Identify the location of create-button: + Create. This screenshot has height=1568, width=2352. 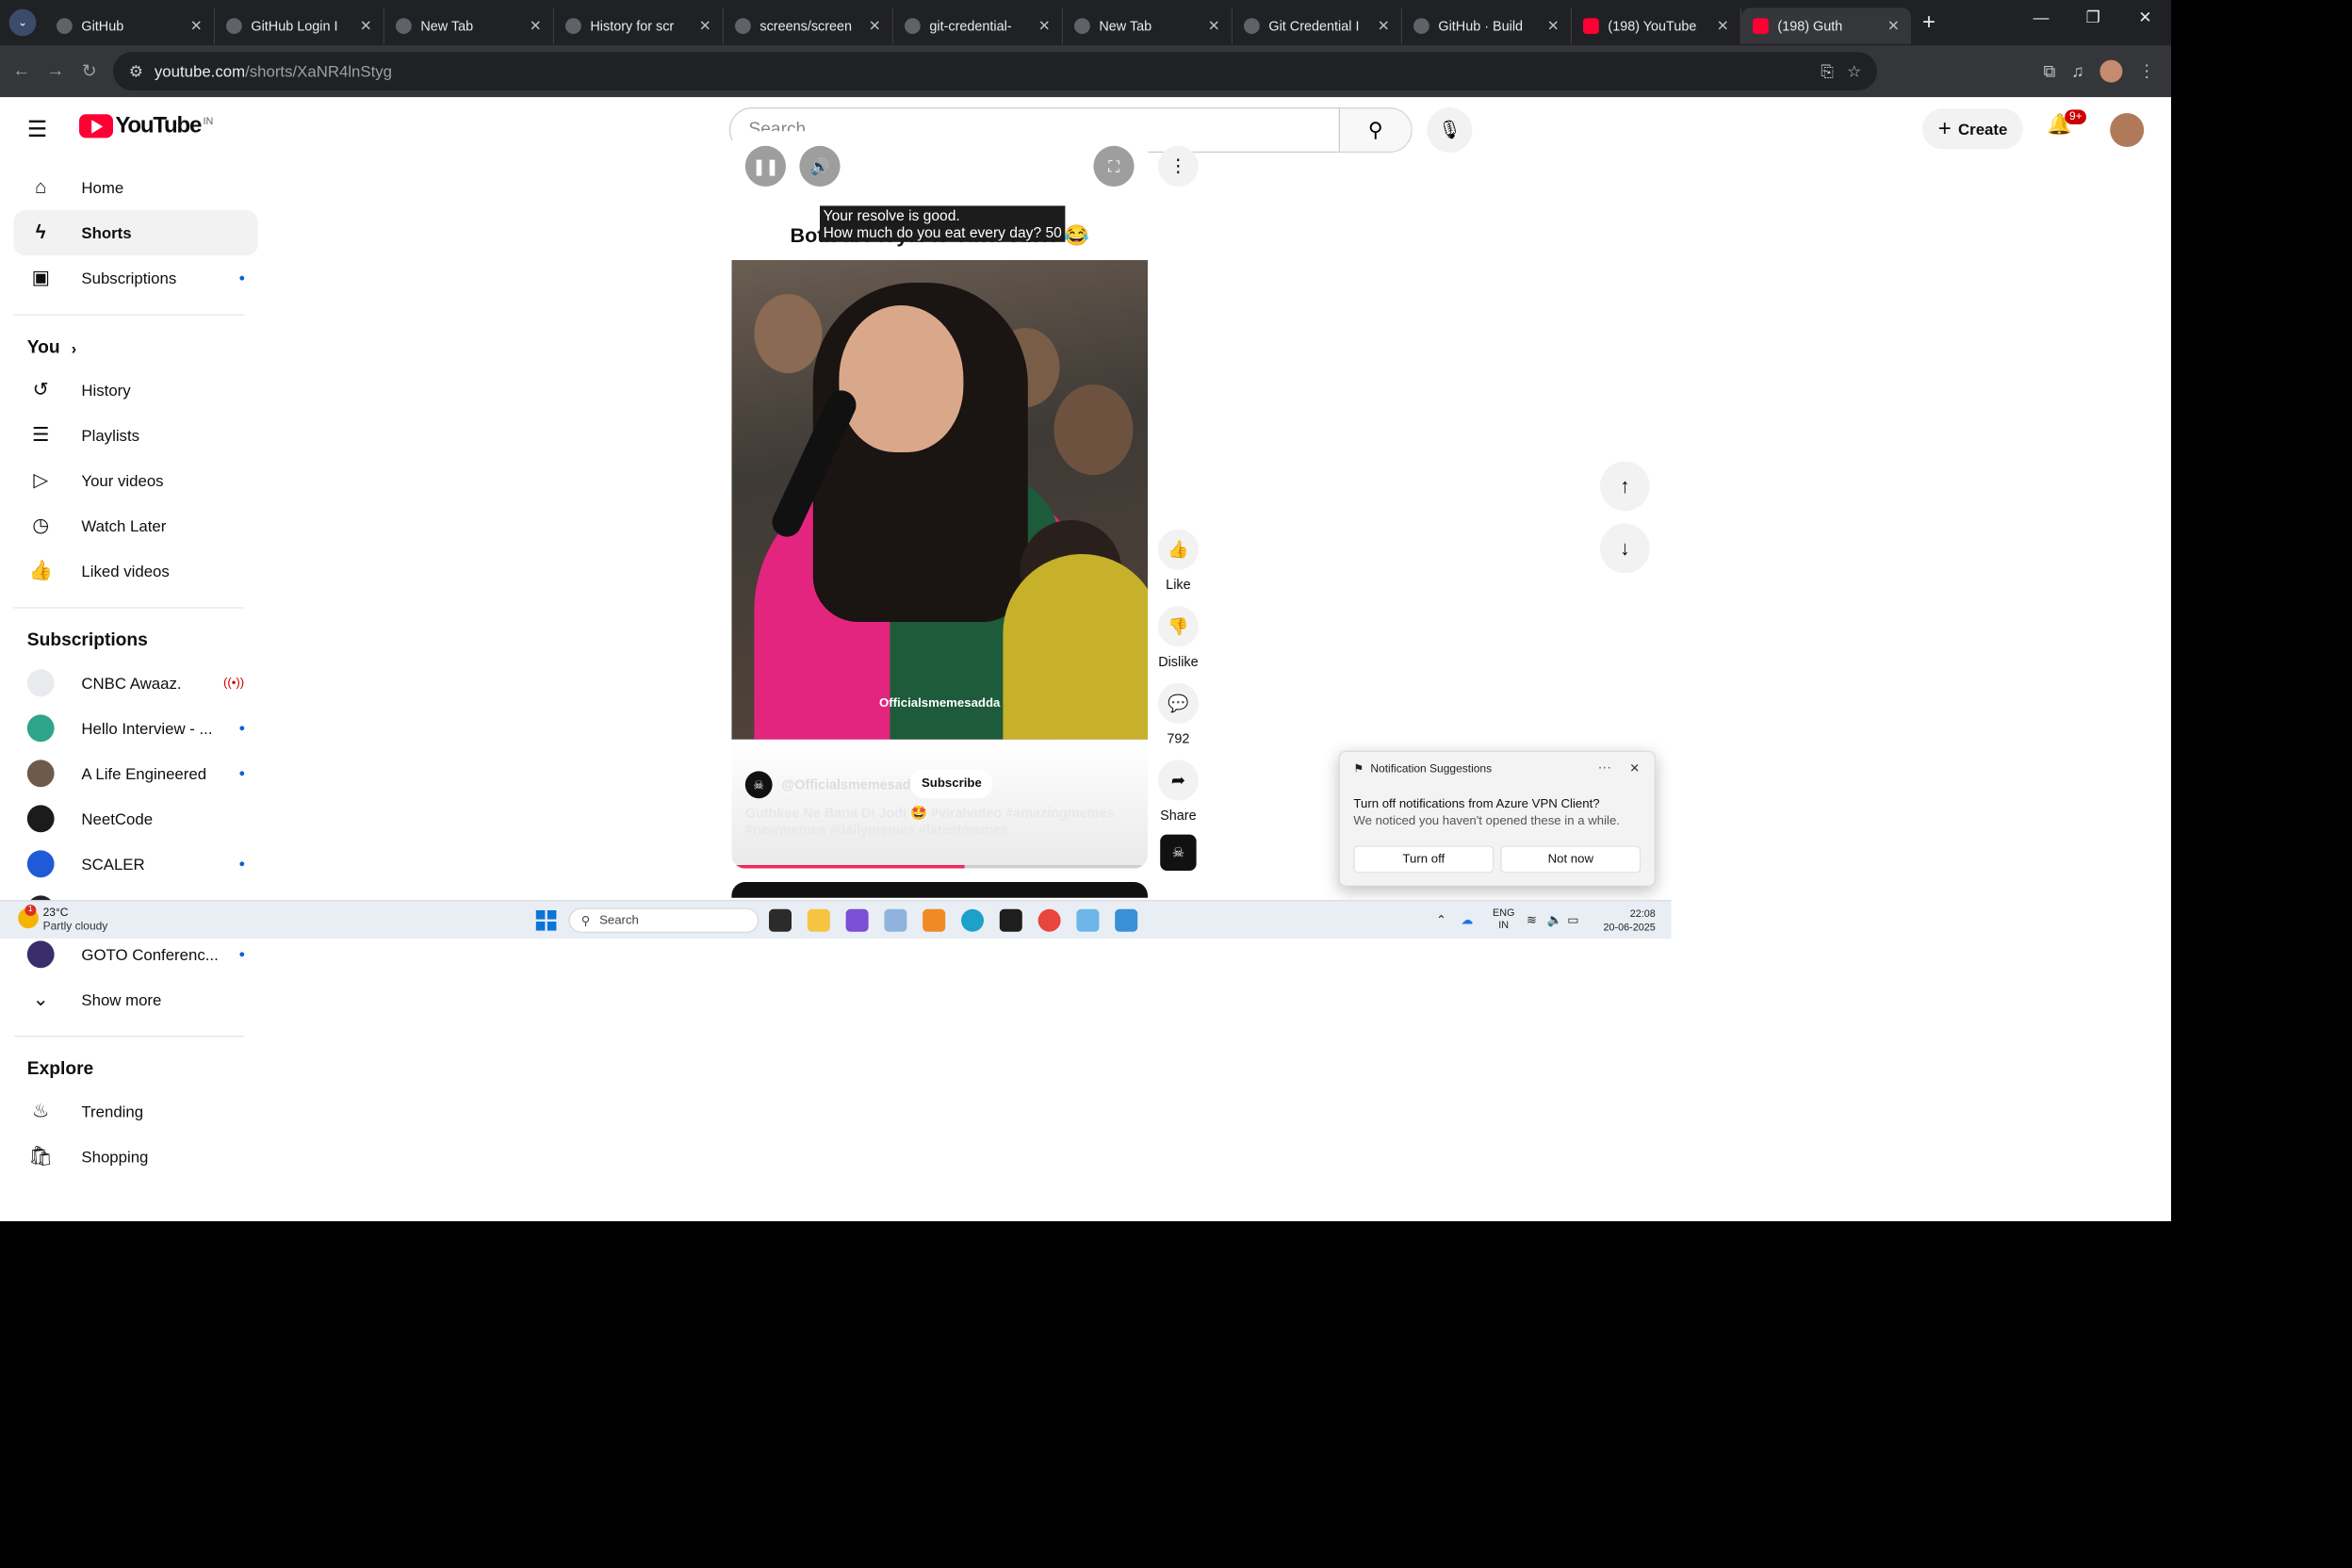
(1973, 129).